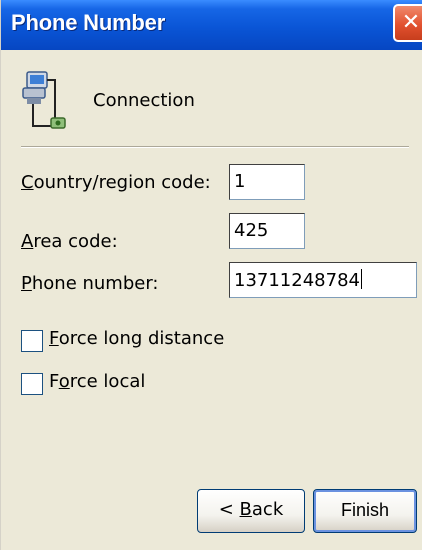 The width and height of the screenshot is (422, 550). What do you see at coordinates (211, 25) in the screenshot?
I see `title-bar: Phone Number ✕` at bounding box center [211, 25].